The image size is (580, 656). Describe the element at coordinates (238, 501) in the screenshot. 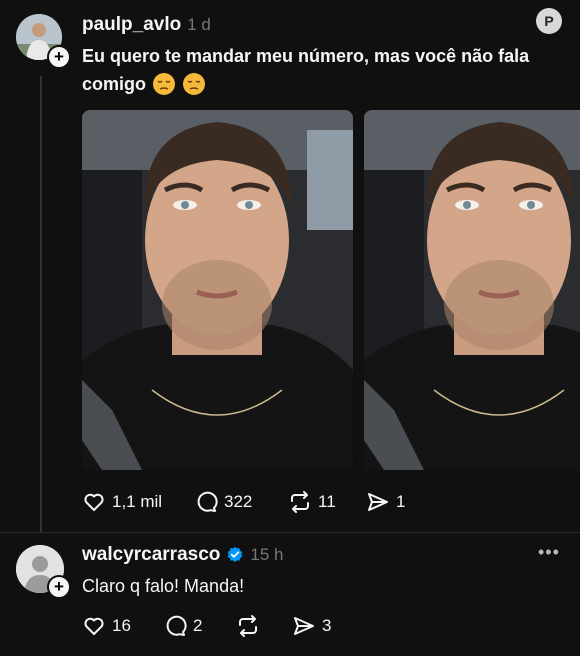

I see `comment-count: 322` at that location.